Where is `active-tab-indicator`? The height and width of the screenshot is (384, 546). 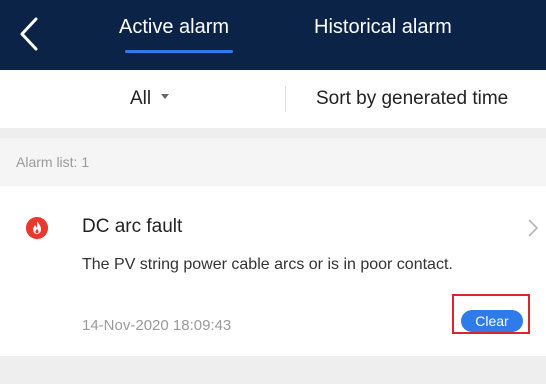 active-tab-indicator is located at coordinates (179, 51).